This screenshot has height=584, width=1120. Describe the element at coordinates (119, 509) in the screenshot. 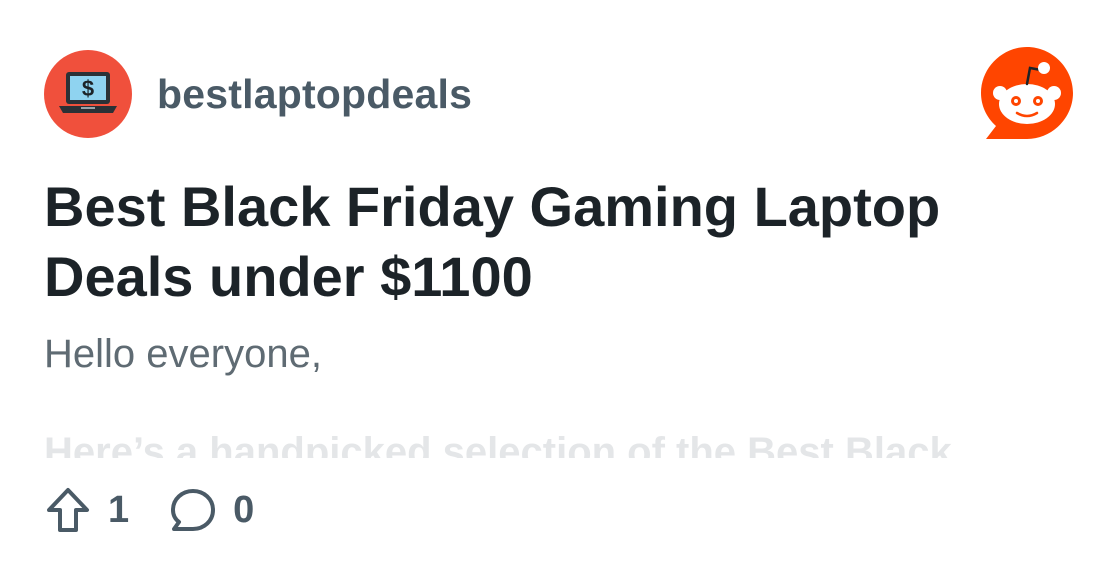

I see `upvote-count: 1` at that location.